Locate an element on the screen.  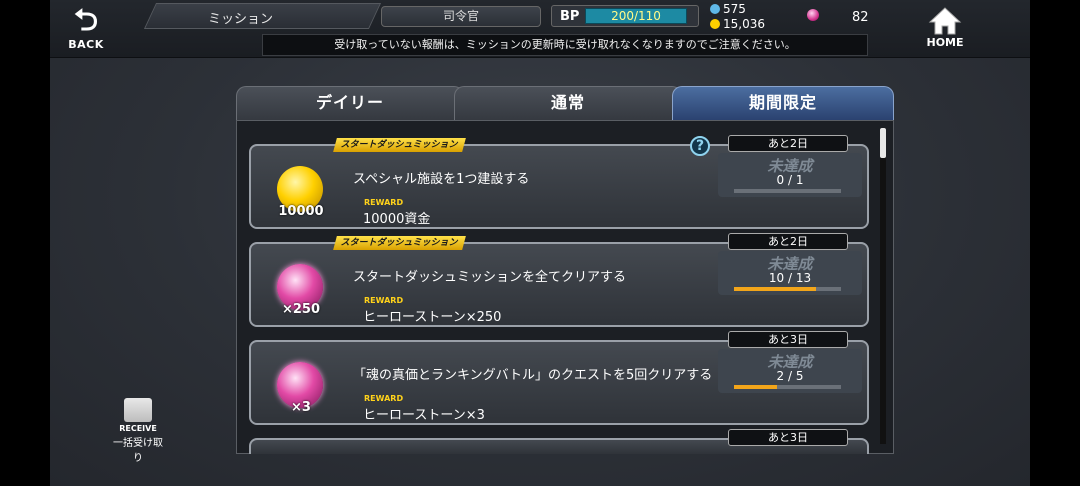
currency-2: 15,036 is located at coordinates (737, 24).